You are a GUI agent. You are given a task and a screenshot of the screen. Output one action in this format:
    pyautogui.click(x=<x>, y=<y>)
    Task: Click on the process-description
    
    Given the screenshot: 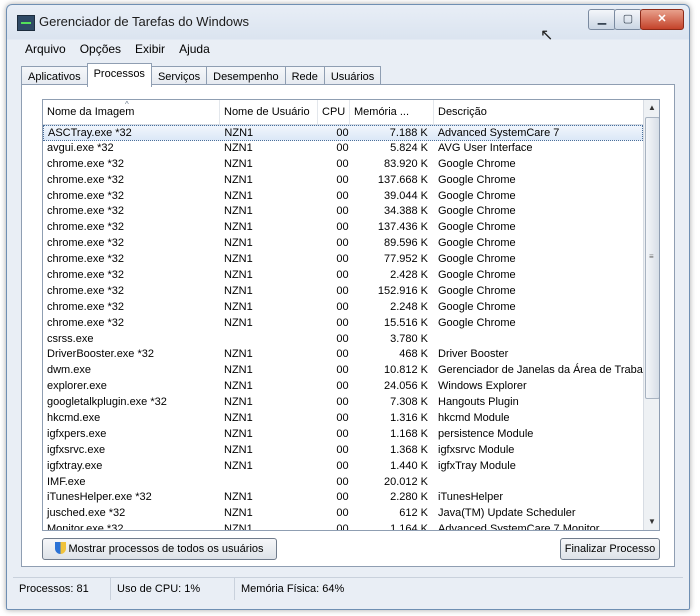 What is the action you would take?
    pyautogui.click(x=538, y=483)
    